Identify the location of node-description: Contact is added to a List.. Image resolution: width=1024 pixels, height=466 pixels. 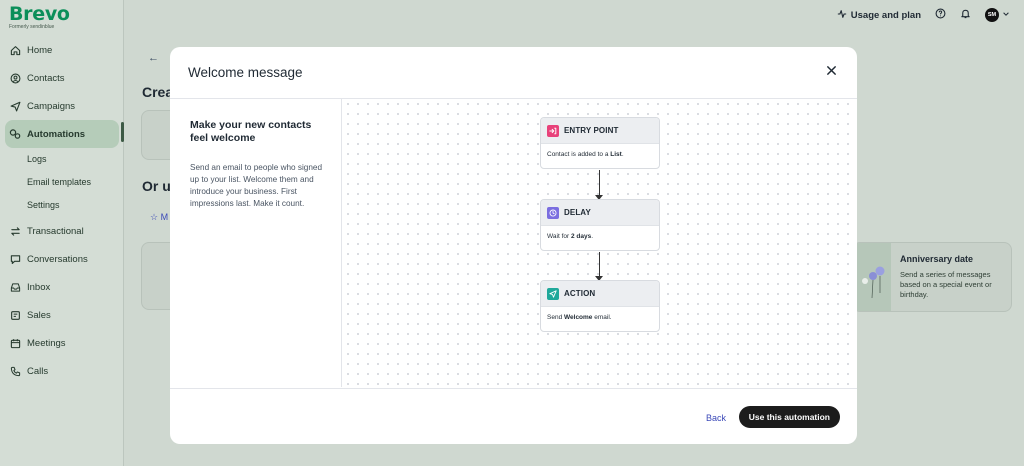
(600, 154).